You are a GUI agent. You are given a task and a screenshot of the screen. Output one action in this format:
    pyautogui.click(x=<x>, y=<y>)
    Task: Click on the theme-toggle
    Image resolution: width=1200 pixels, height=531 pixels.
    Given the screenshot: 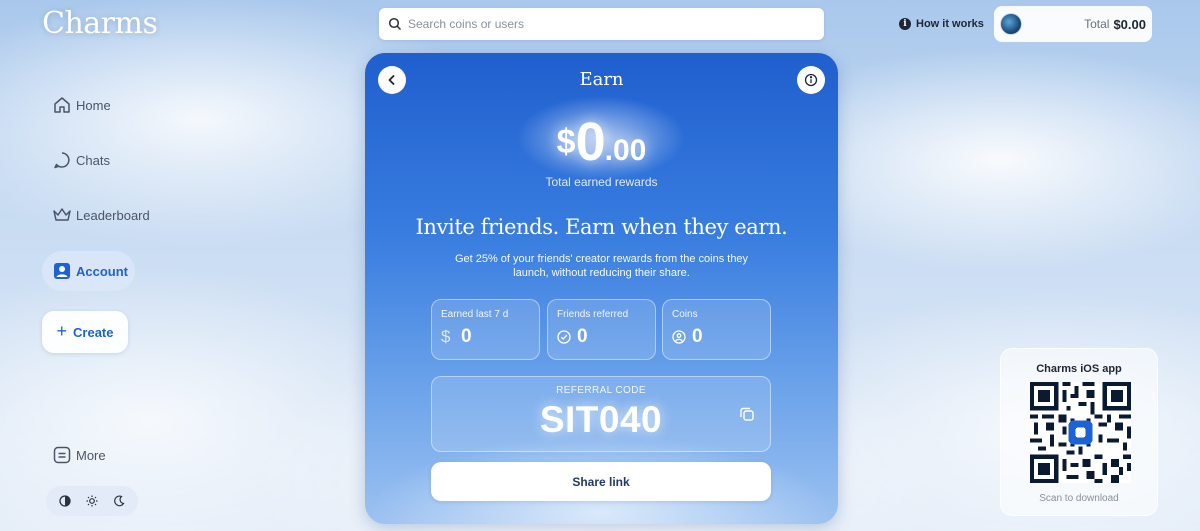 What is the action you would take?
    pyautogui.click(x=92, y=501)
    